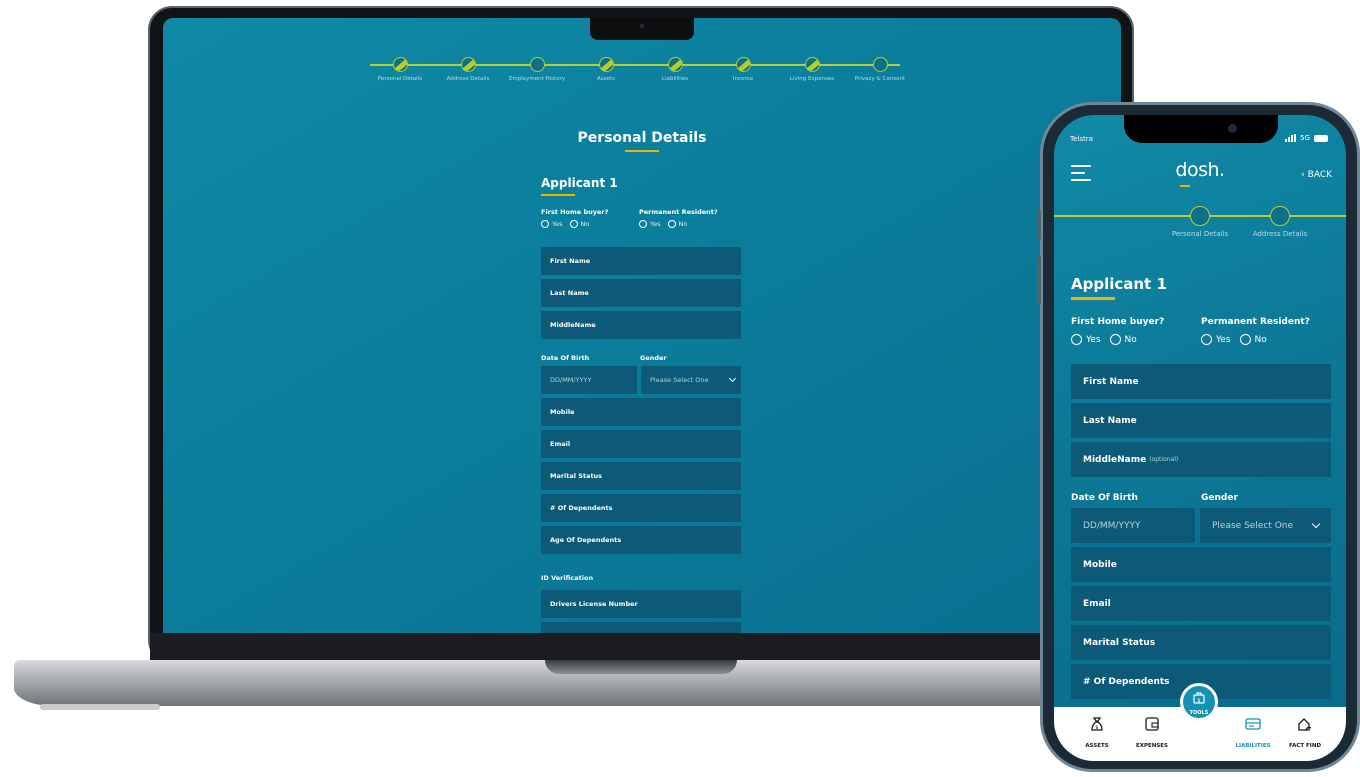 The width and height of the screenshot is (1360, 777). I want to click on toolbox-icon: $, so click(1199, 698).